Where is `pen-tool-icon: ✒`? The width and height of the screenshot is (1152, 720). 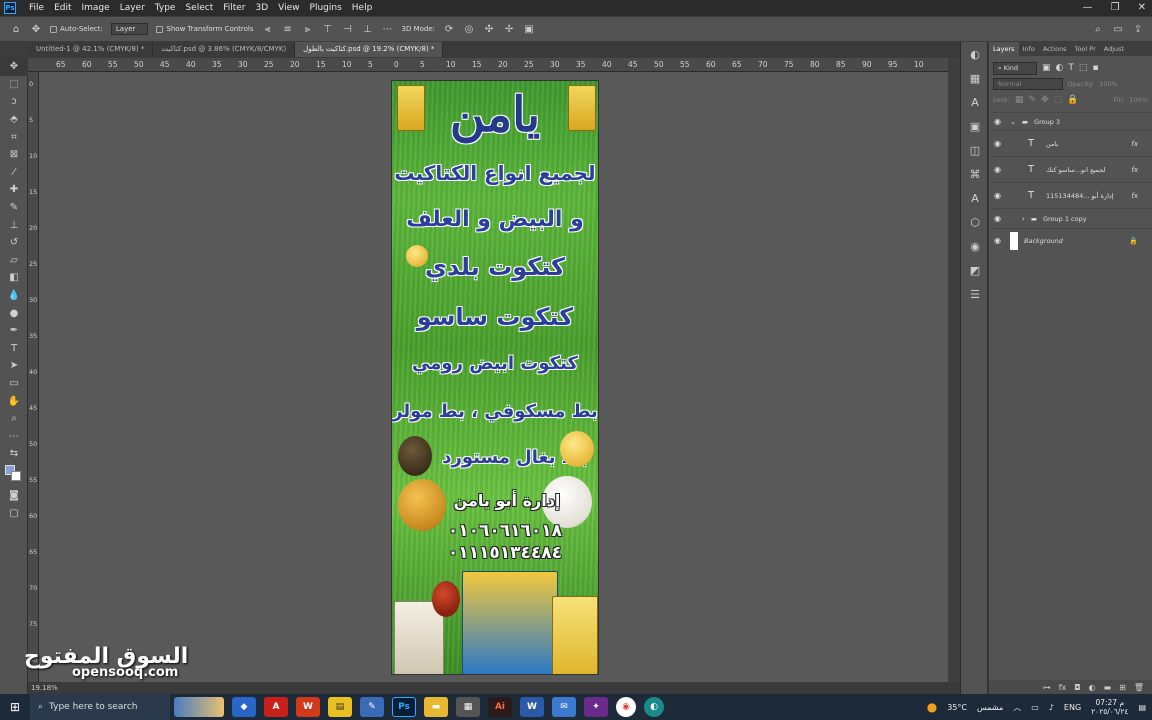
pen-tool-icon: ✒ is located at coordinates (14, 331).